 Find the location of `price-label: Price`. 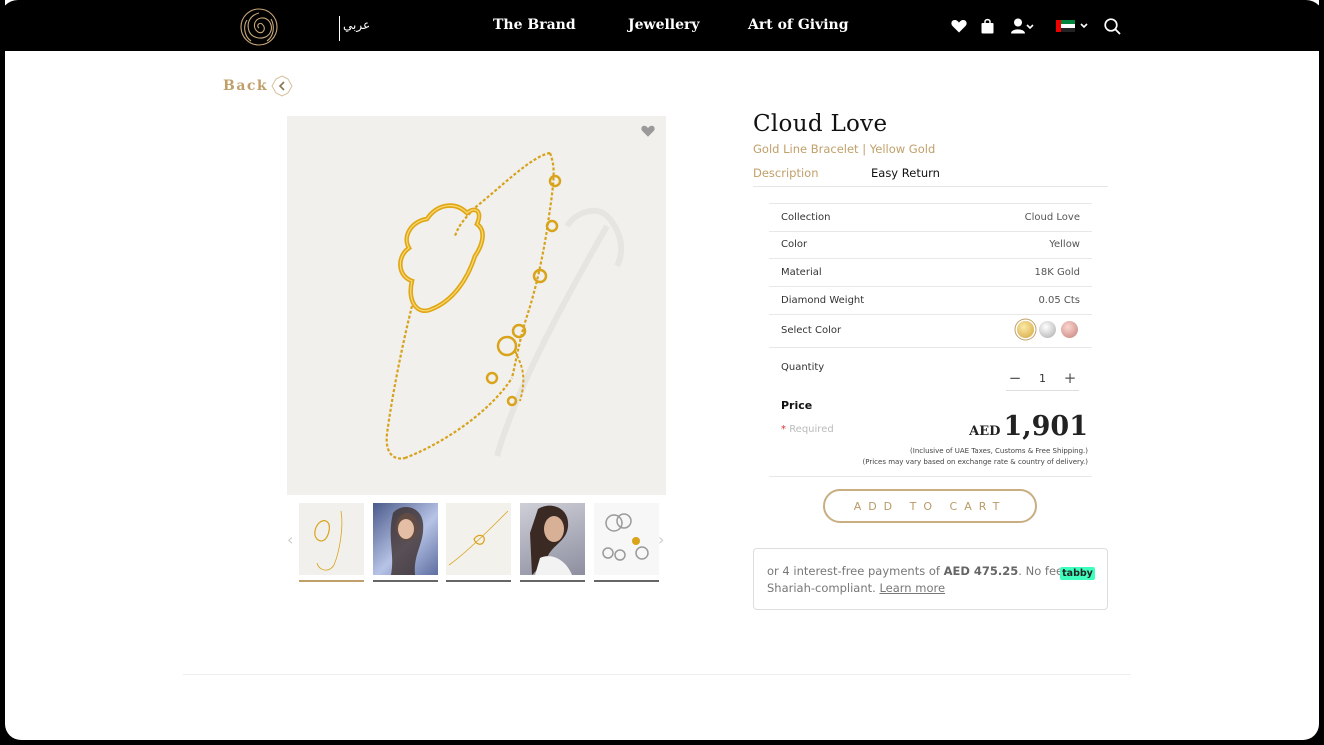

price-label: Price is located at coordinates (797, 405).